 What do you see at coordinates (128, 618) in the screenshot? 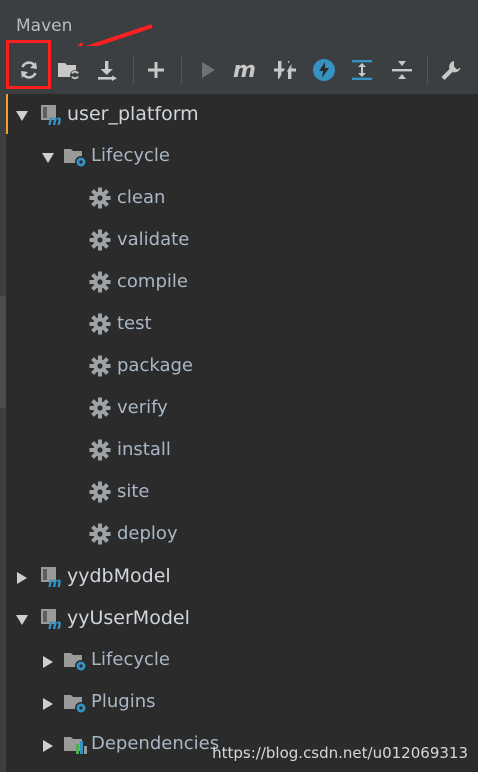
I see `tree-node-label: yyUserModel` at bounding box center [128, 618].